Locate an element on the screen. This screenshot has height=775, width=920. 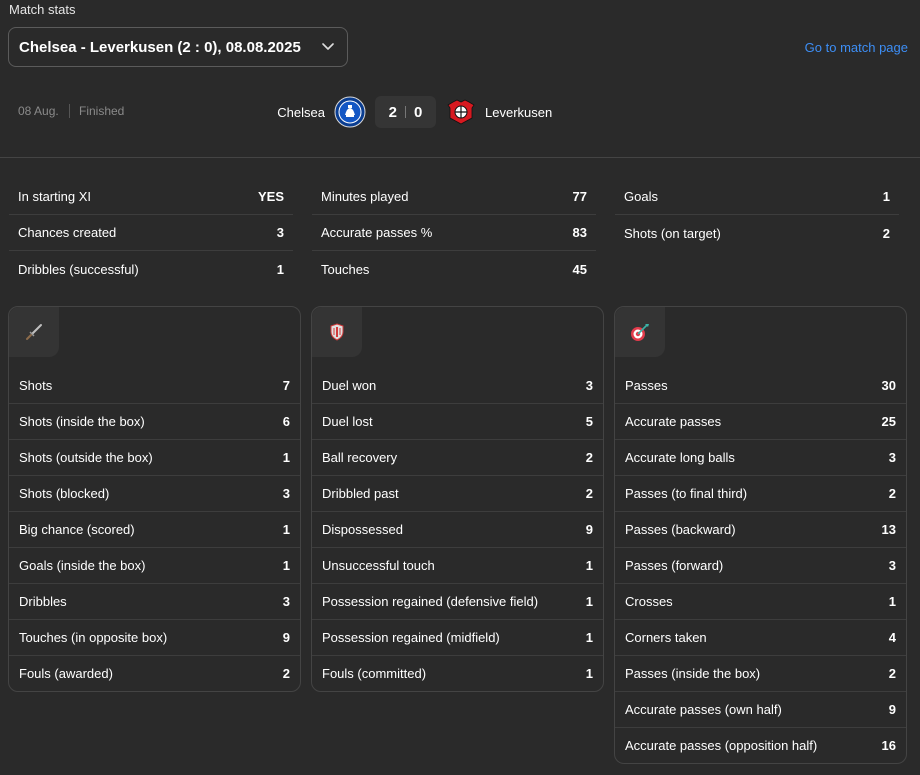
stat-label: Duel won is located at coordinates (349, 385).